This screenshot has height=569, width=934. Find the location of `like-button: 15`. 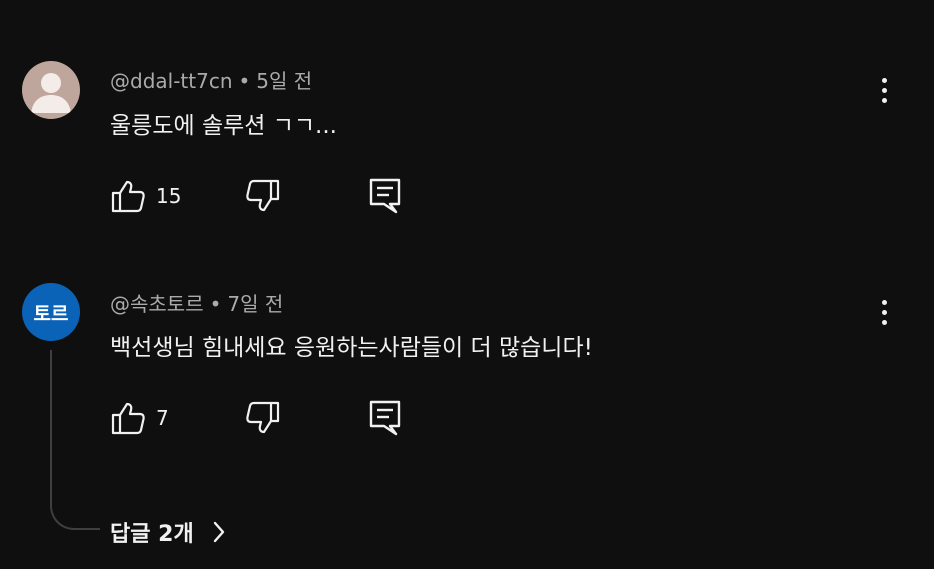

like-button: 15 is located at coordinates (145, 196).